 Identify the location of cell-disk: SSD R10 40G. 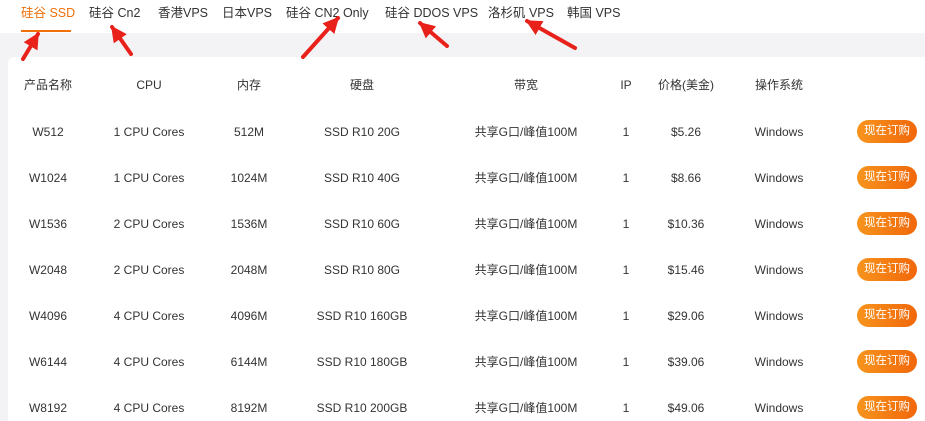
(362, 178).